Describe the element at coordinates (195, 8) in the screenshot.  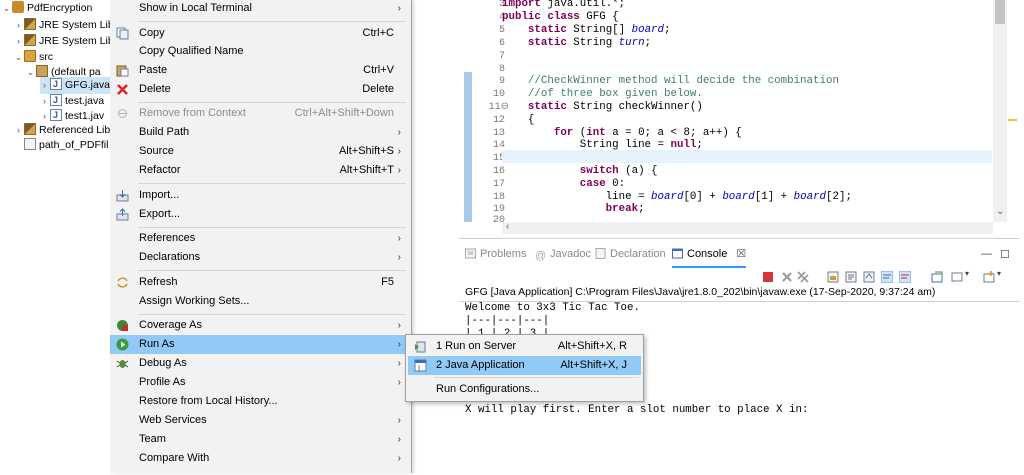
I see `menu-item-label: Show in Local Terminal` at that location.